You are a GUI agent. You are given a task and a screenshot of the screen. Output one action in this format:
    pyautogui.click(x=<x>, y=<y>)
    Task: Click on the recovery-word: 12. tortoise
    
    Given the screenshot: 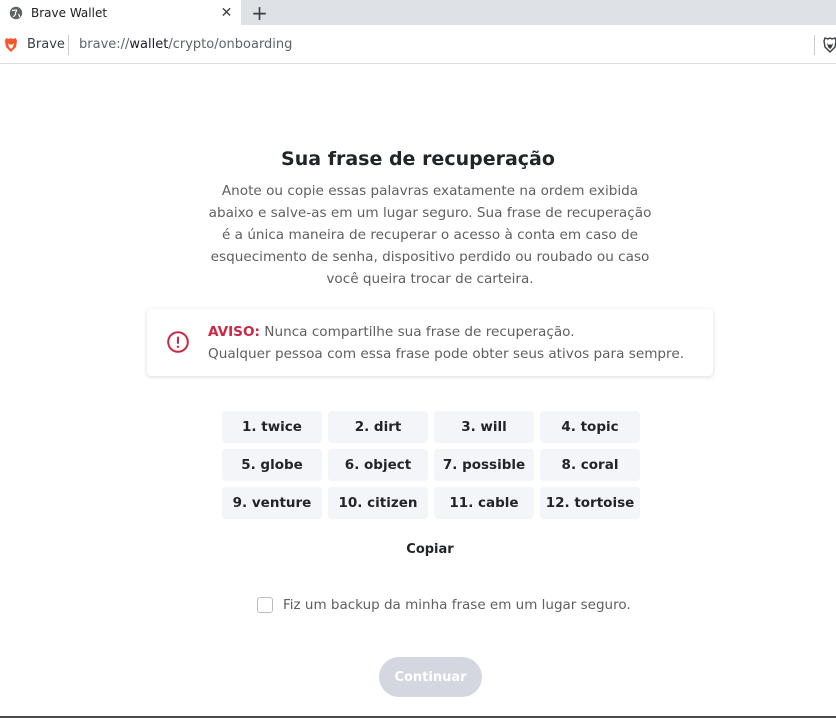 What is the action you would take?
    pyautogui.click(x=590, y=503)
    